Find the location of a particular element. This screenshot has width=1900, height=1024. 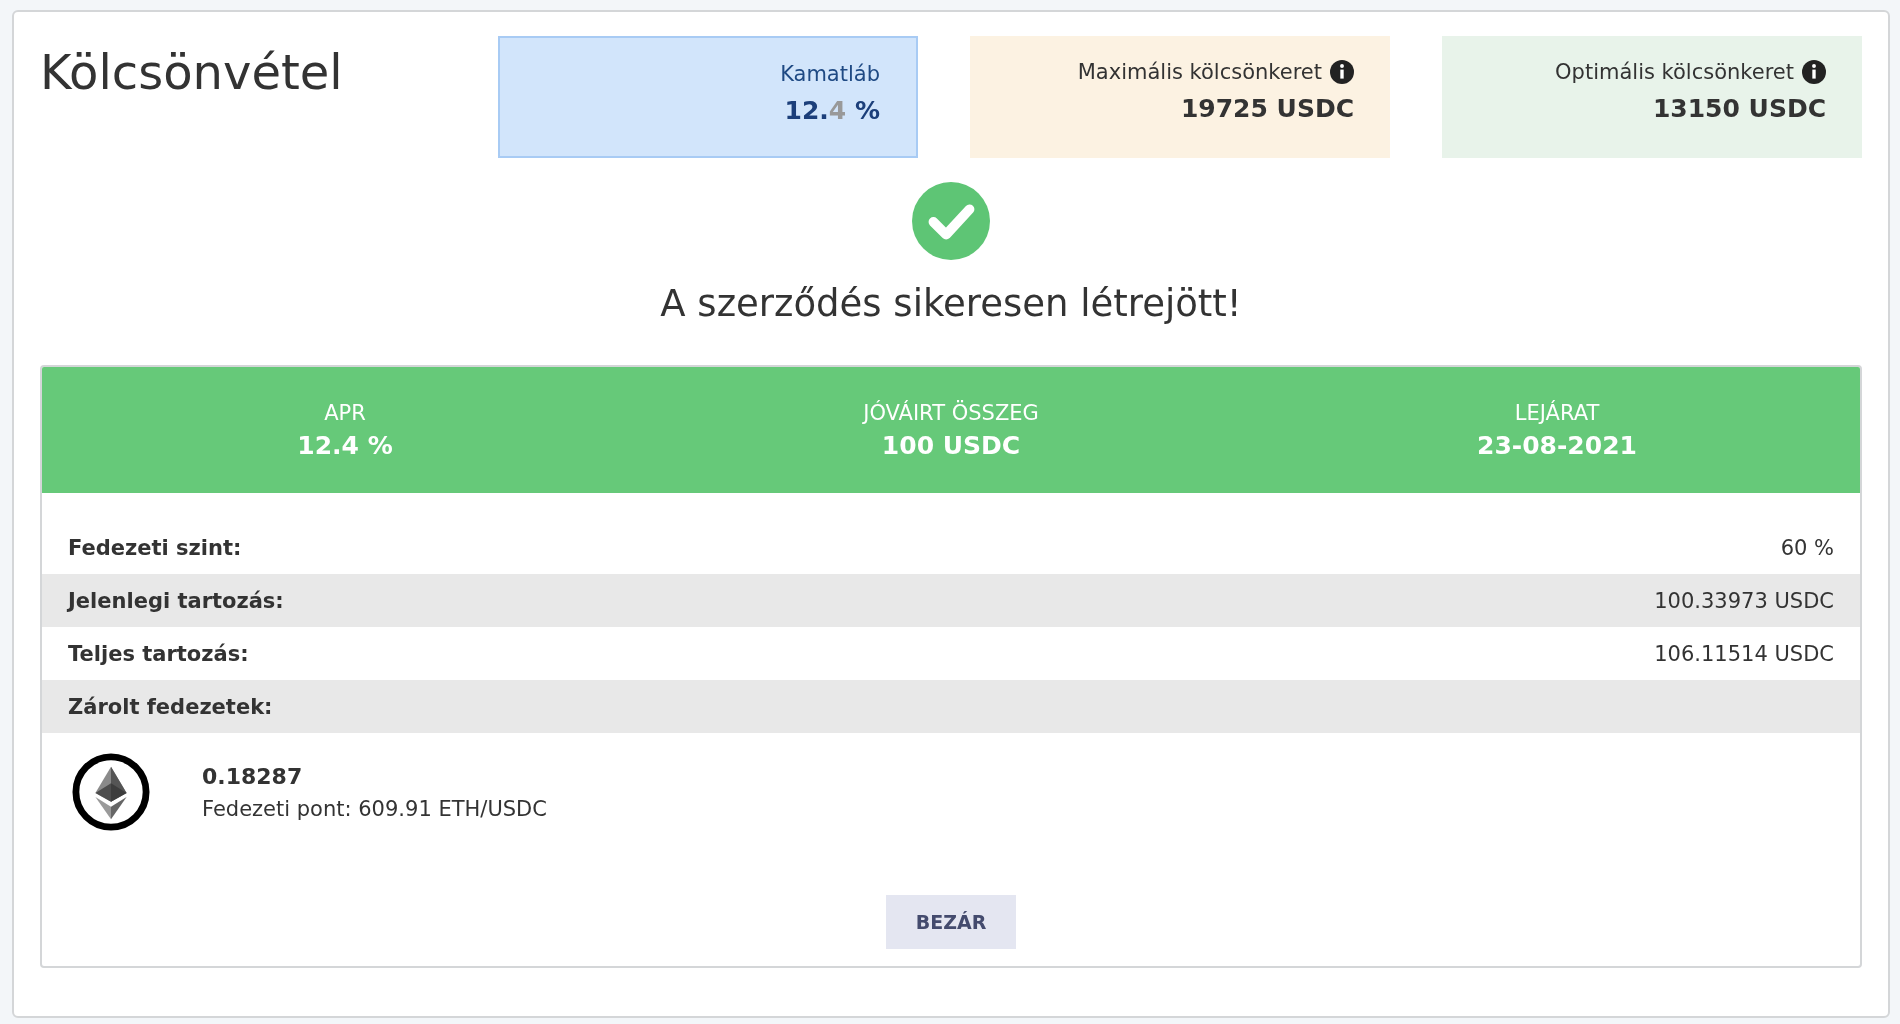

page-title: Kölcsönvétel is located at coordinates (191, 72).